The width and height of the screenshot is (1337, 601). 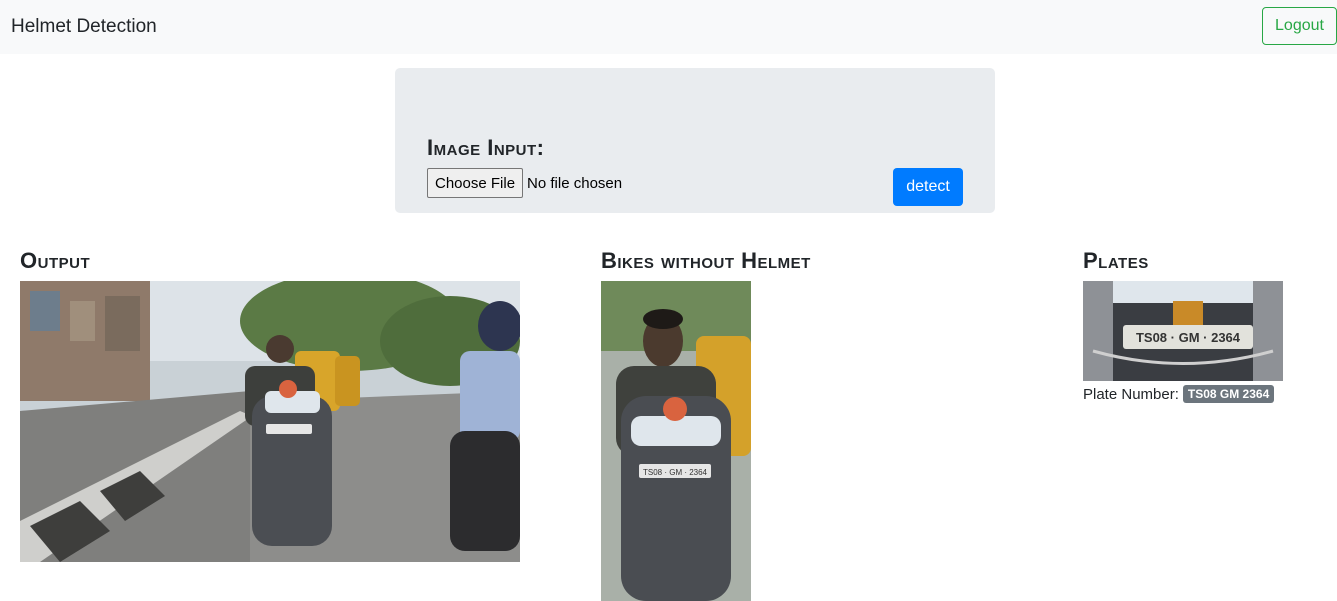 I want to click on detect-button: detect, so click(x=928, y=187).